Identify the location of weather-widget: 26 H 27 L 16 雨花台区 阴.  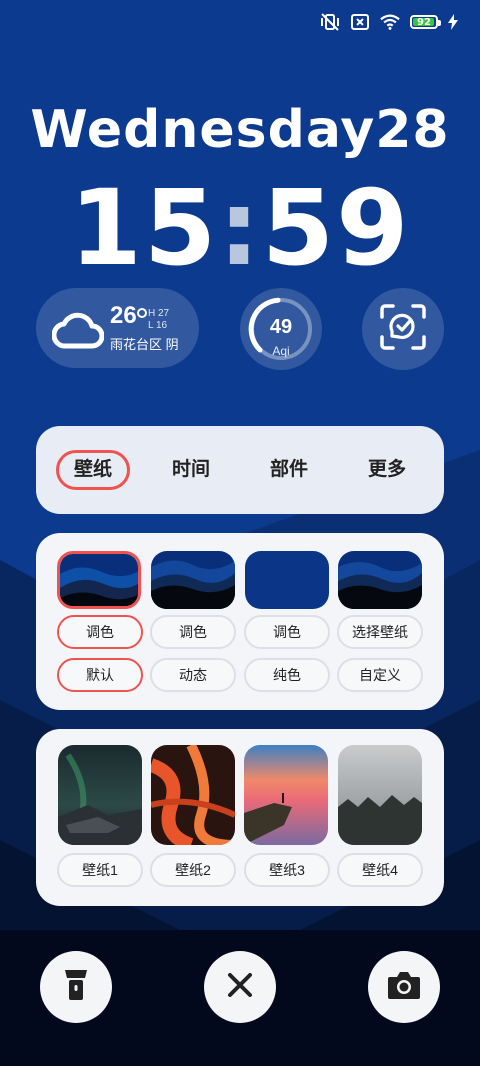
(117, 328).